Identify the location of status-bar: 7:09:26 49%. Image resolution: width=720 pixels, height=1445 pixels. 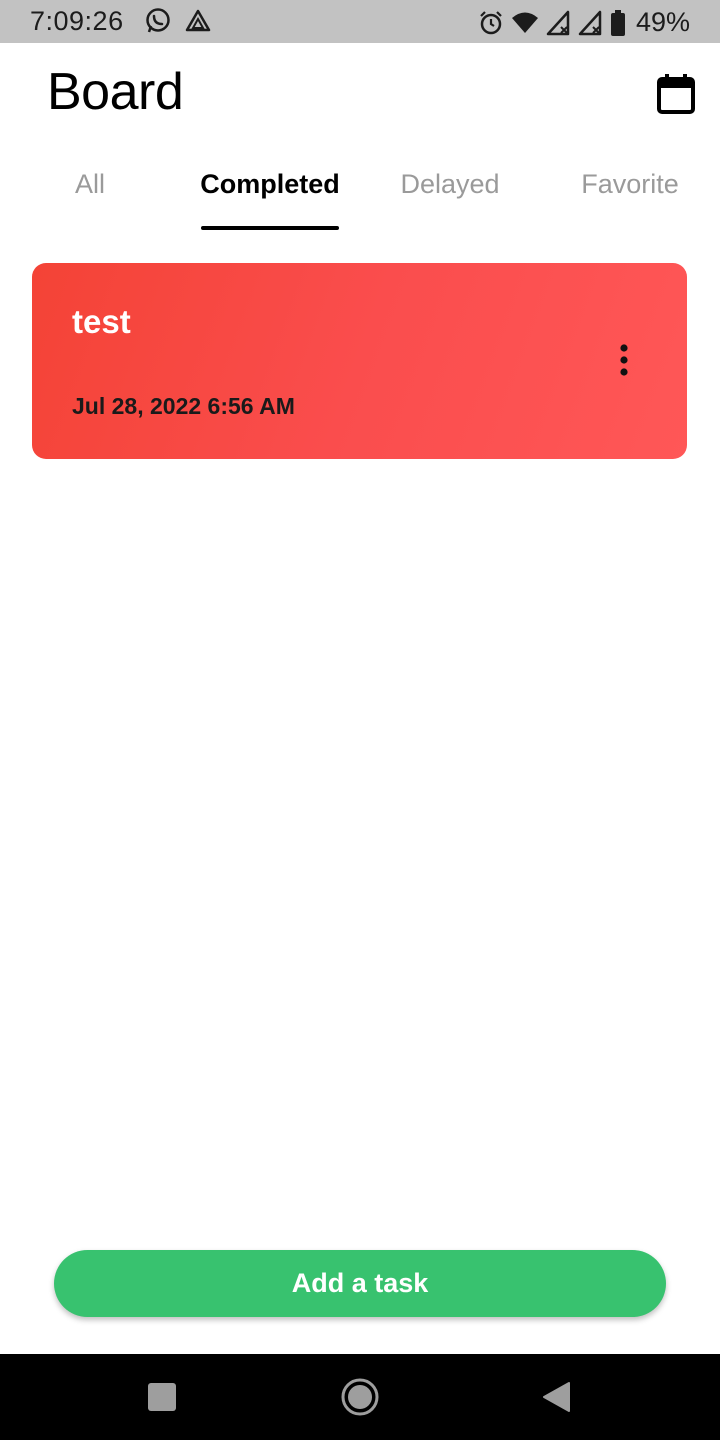
(360, 21).